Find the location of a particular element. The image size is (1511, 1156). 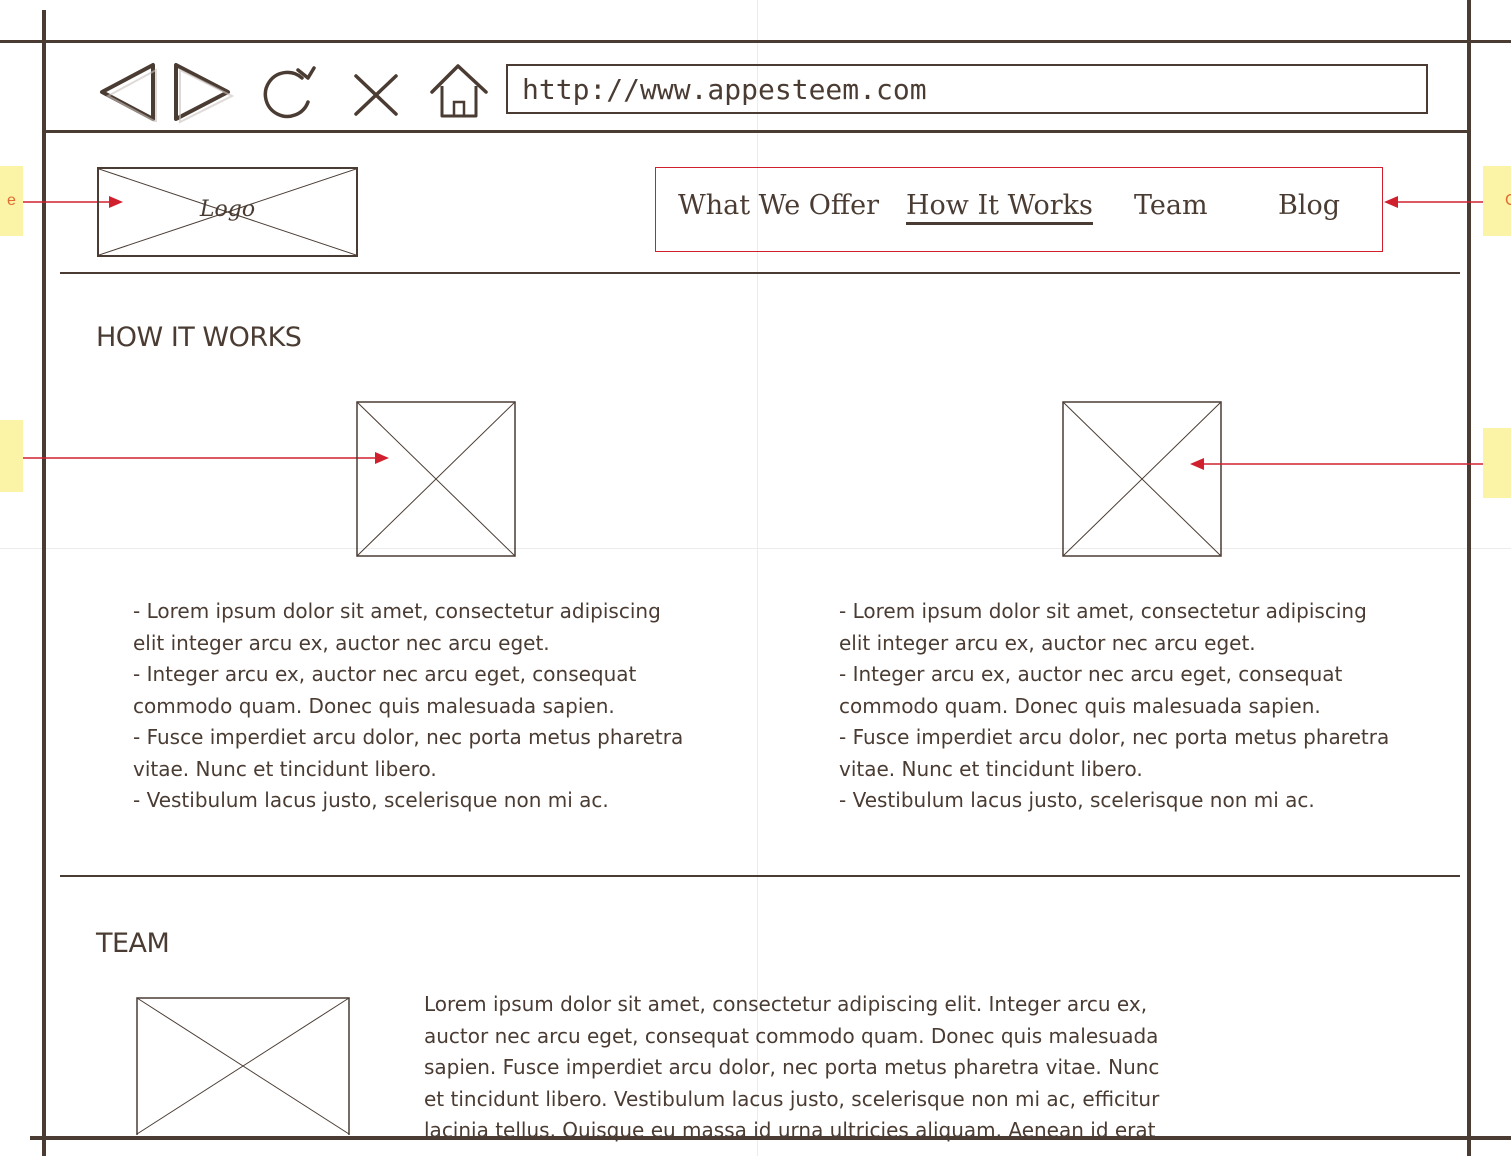

how-it-works-image-right is located at coordinates (1142, 481).